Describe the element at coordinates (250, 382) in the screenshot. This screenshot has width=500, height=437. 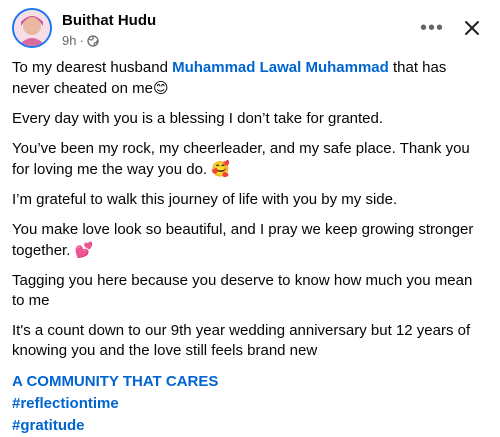
I see `hashtag-link: A COMMUNITY THAT CARES` at that location.